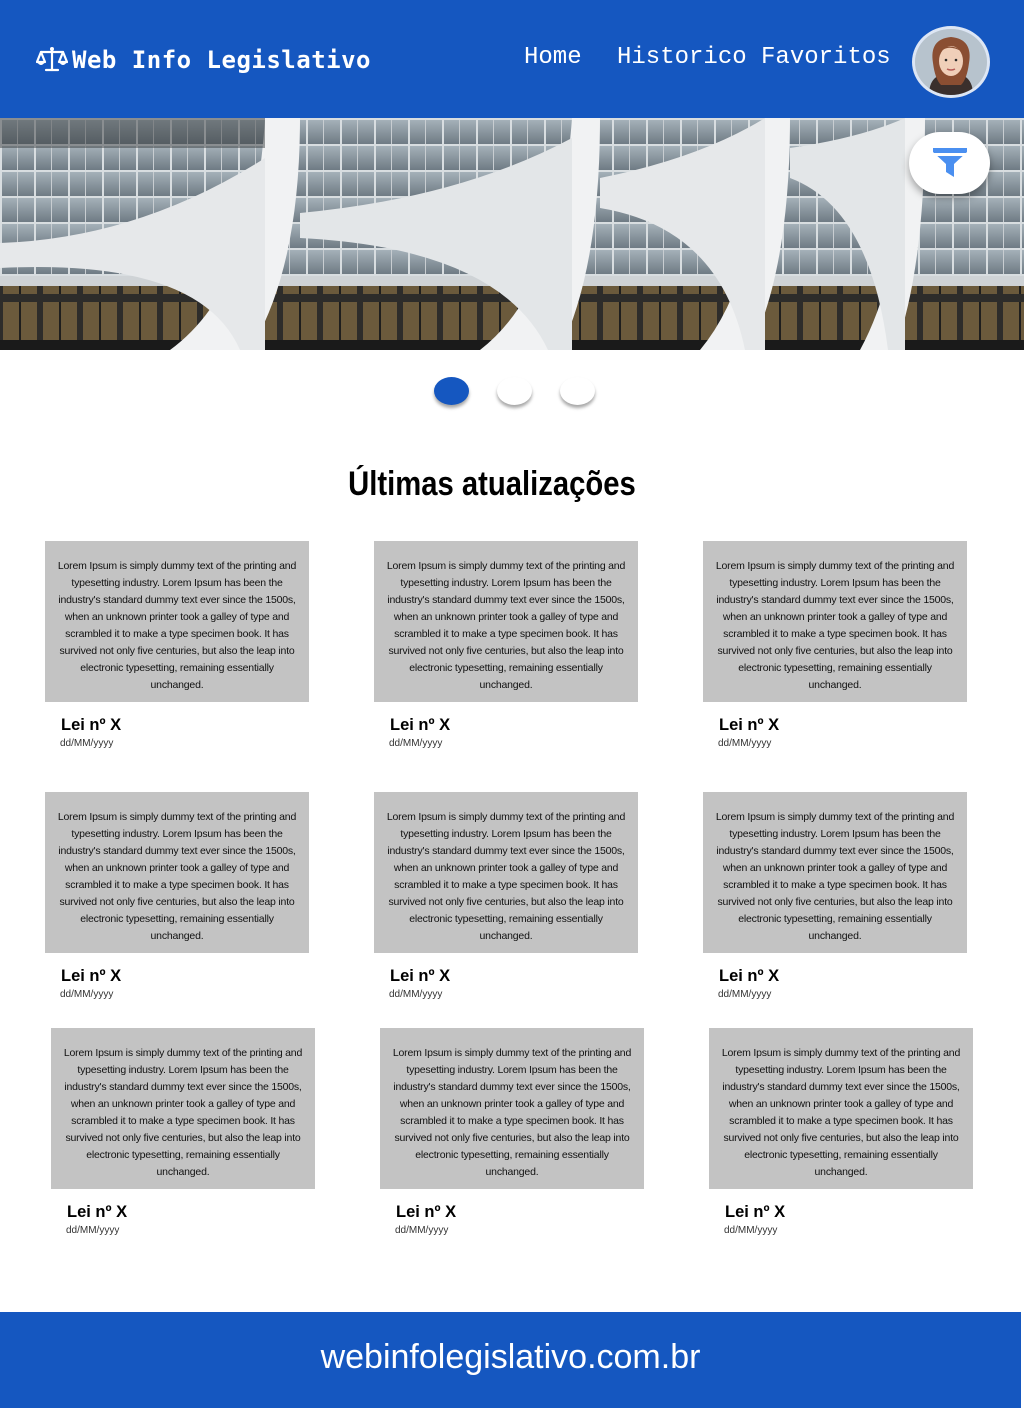 The width and height of the screenshot is (1024, 1408). I want to click on nav-home-link: Home, so click(553, 57).